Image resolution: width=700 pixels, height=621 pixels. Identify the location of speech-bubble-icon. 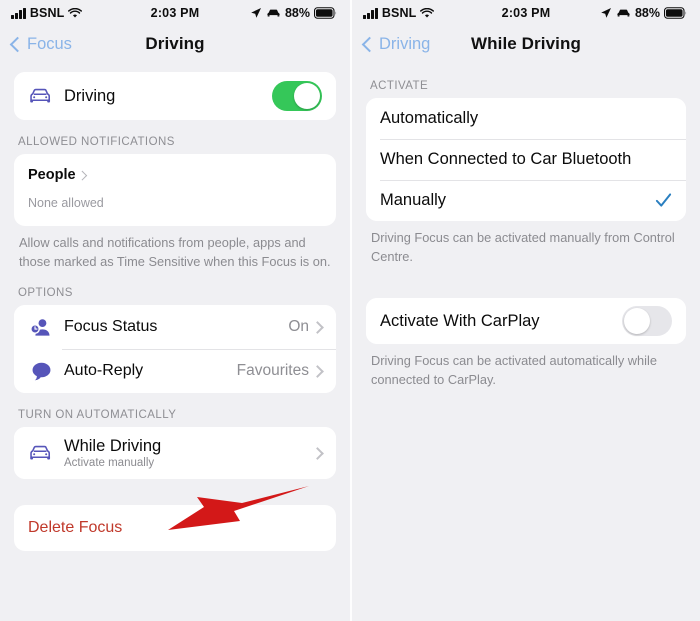
(41, 371).